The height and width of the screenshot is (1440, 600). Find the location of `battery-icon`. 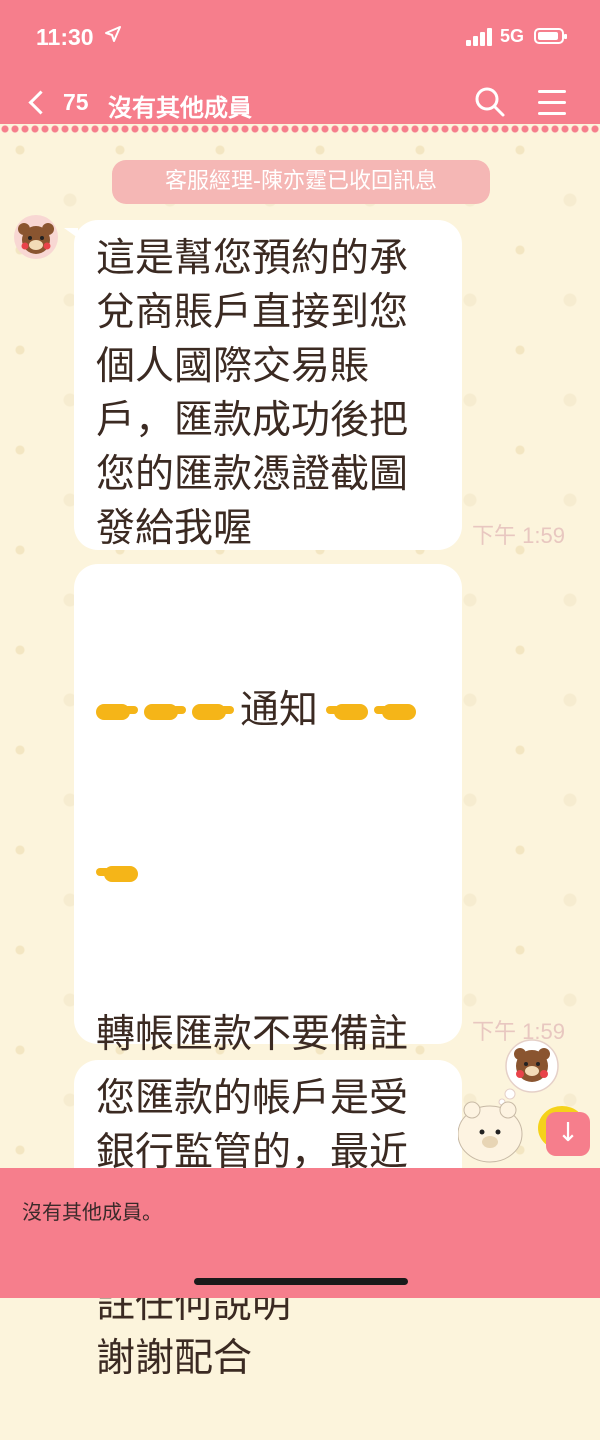

battery-icon is located at coordinates (550, 36).